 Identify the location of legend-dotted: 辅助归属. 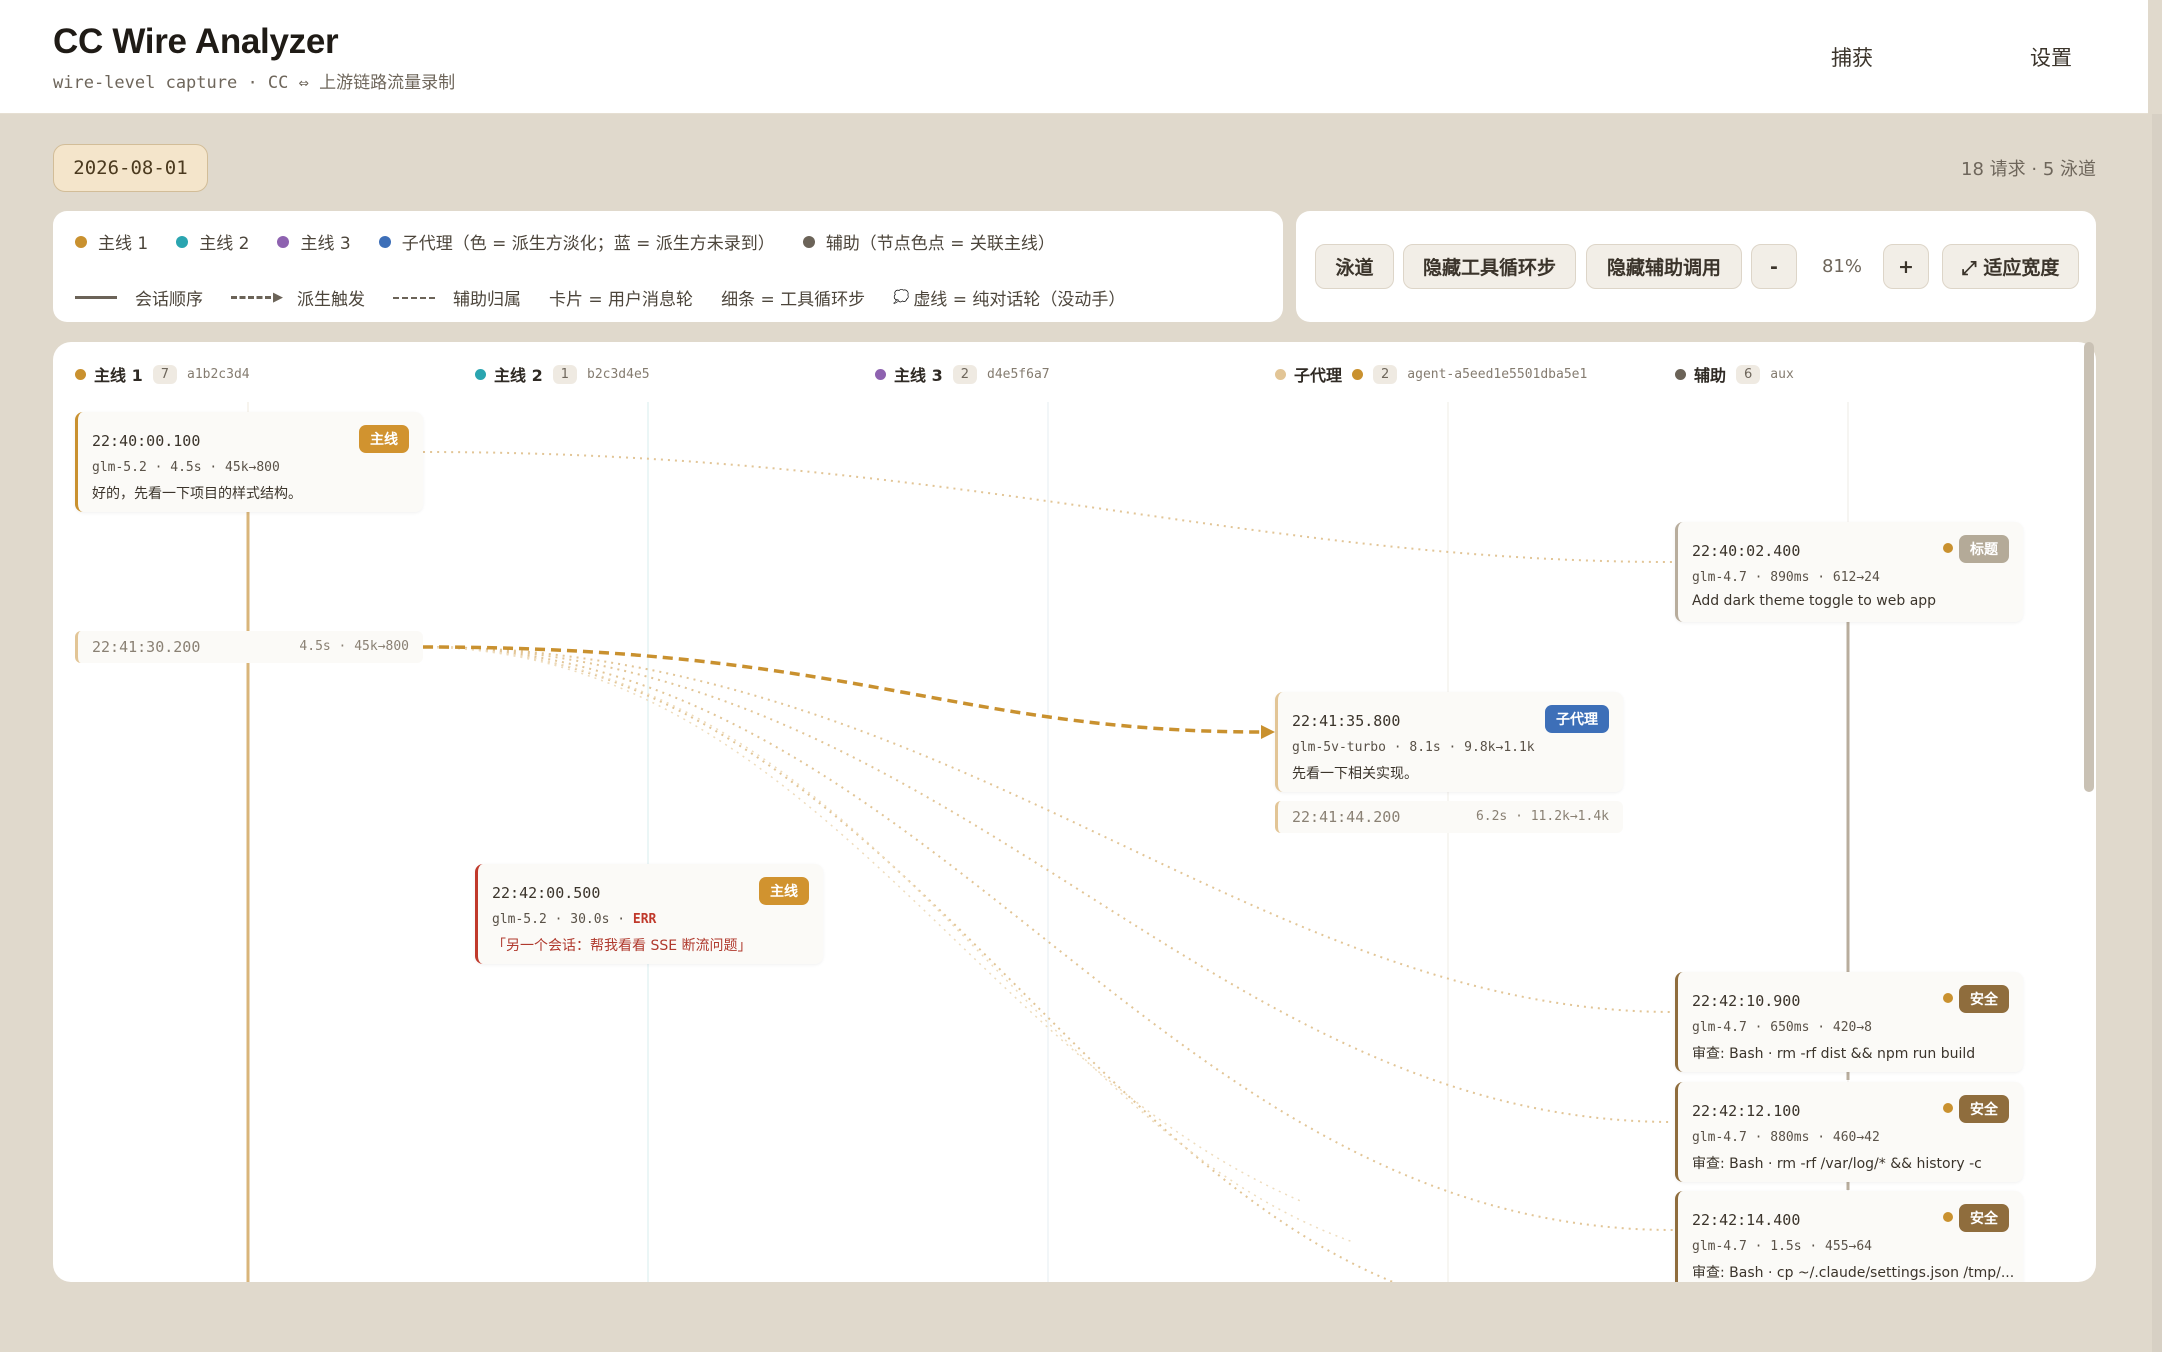
(457, 297).